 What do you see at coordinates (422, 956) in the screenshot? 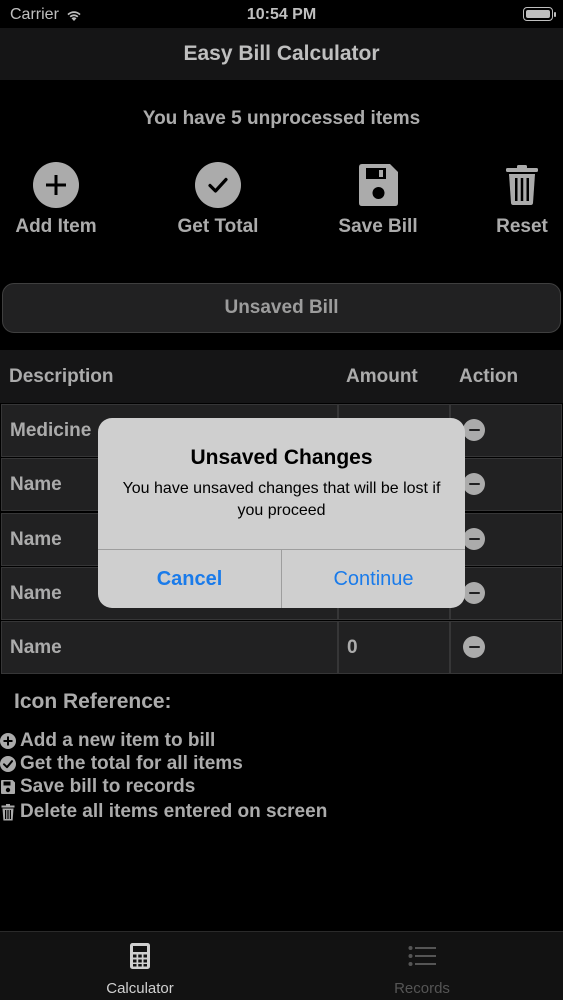
I see `list-icon` at bounding box center [422, 956].